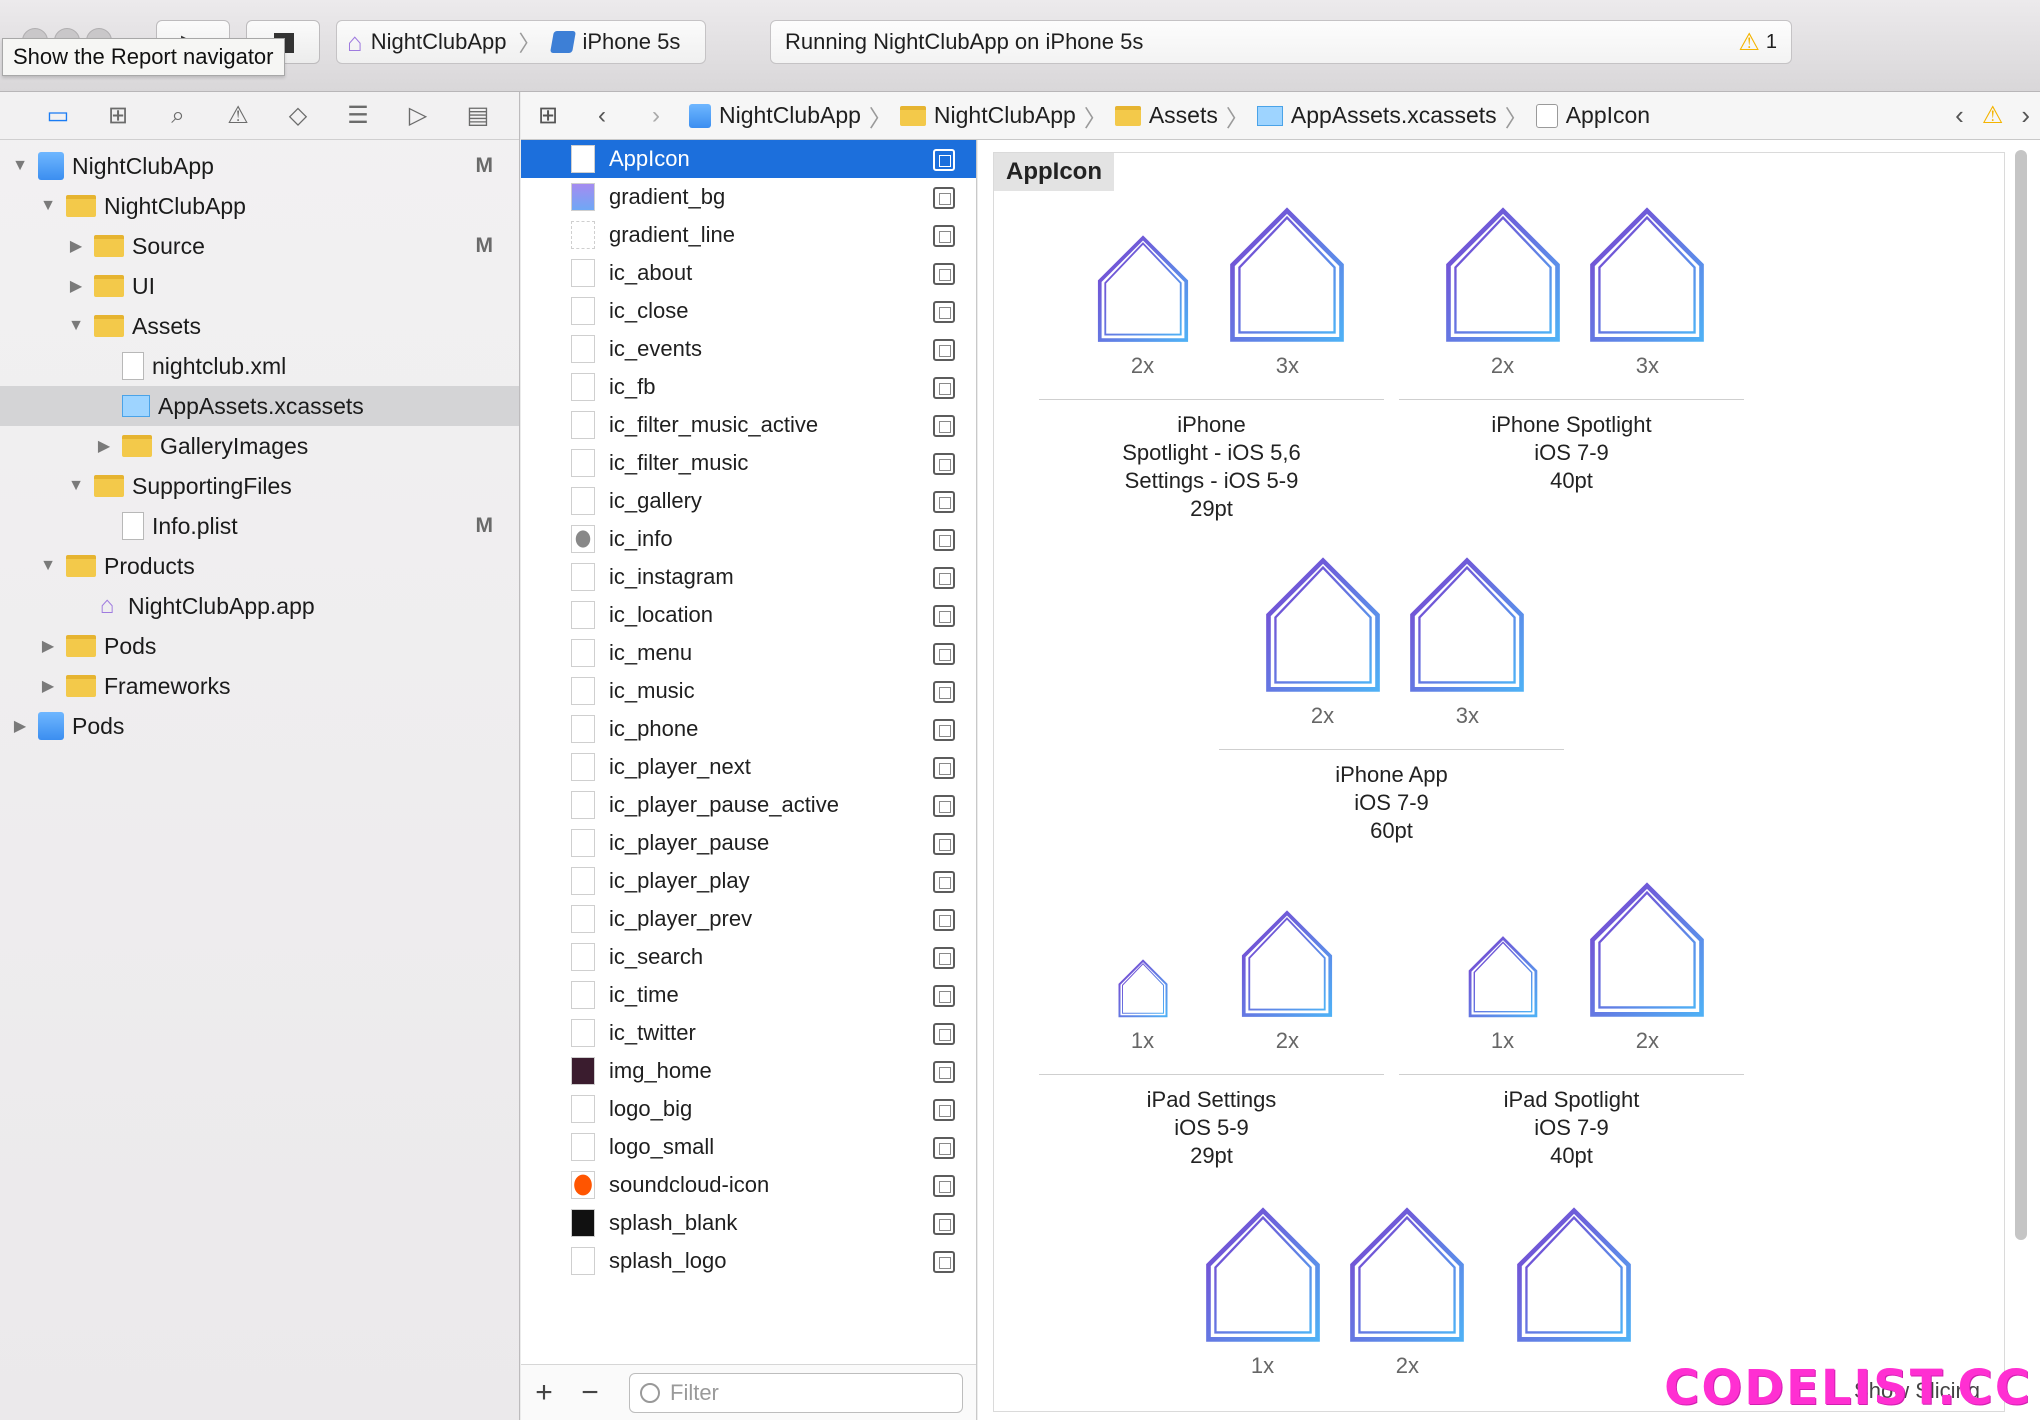 The image size is (2040, 1420). Describe the element at coordinates (259, 526) in the screenshot. I see `tree-item: Info.plist M` at that location.